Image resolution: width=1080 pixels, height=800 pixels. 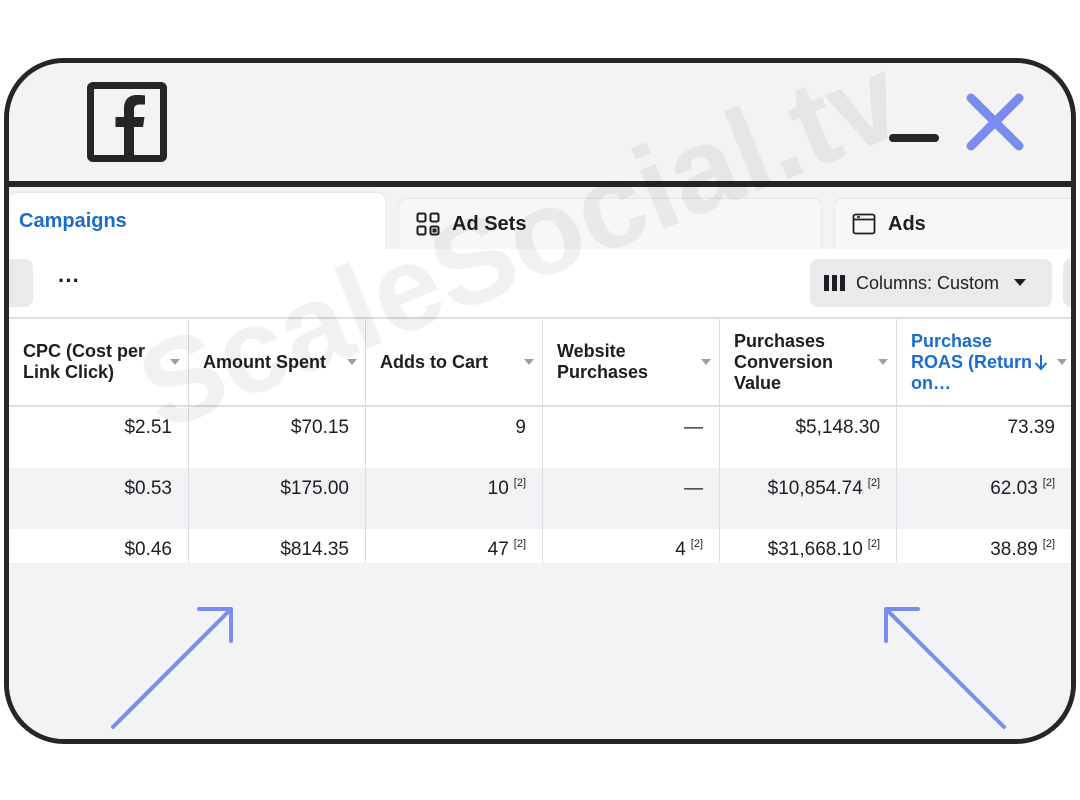 What do you see at coordinates (837, 427) in the screenshot?
I see `cell-value: $5,148.30` at bounding box center [837, 427].